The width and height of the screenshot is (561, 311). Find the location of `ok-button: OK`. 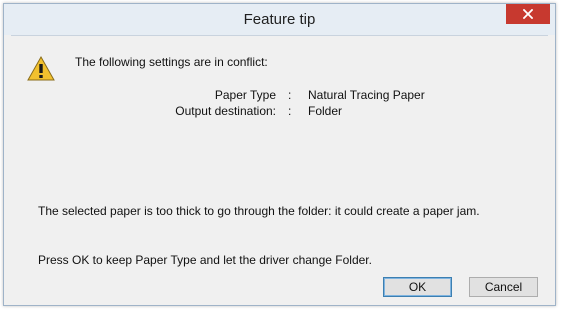

ok-button: OK is located at coordinates (417, 287).